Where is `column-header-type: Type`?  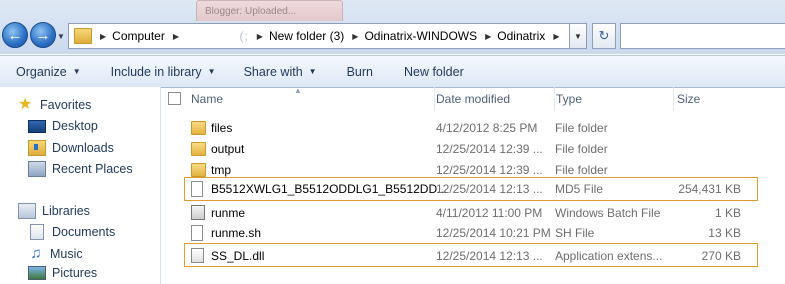 column-header-type: Type is located at coordinates (612, 99).